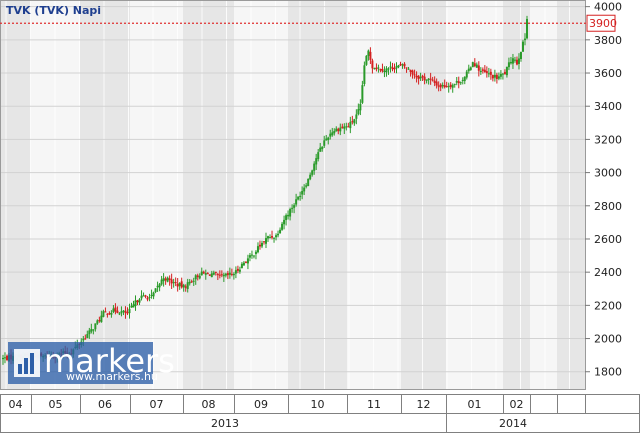 Image resolution: width=640 pixels, height=434 pixels. What do you see at coordinates (475, 404) in the screenshot?
I see `month-label: 01` at bounding box center [475, 404].